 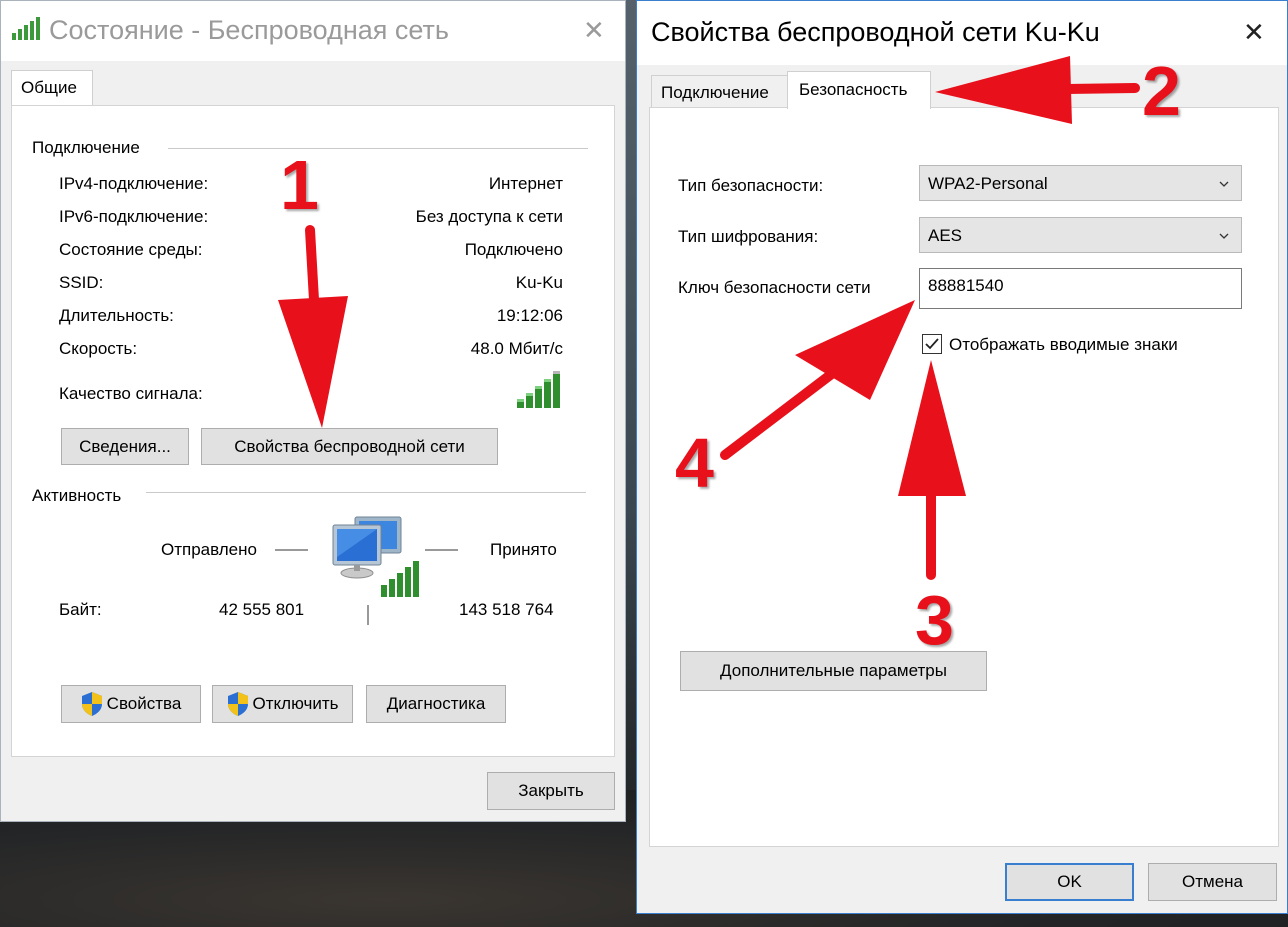 What do you see at coordinates (209, 549) in the screenshot?
I see `sent-label: Отправлено` at bounding box center [209, 549].